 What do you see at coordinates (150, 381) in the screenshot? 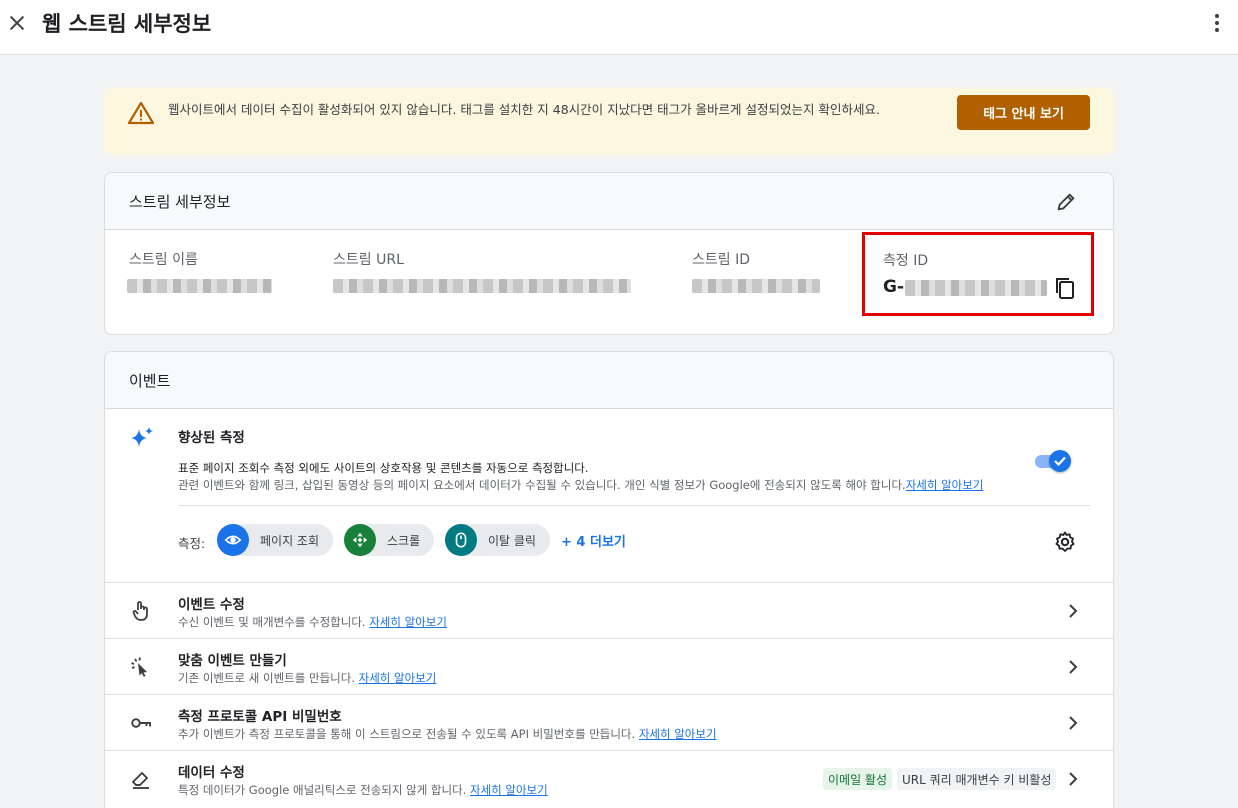
I see `events-title: 이벤트` at bounding box center [150, 381].